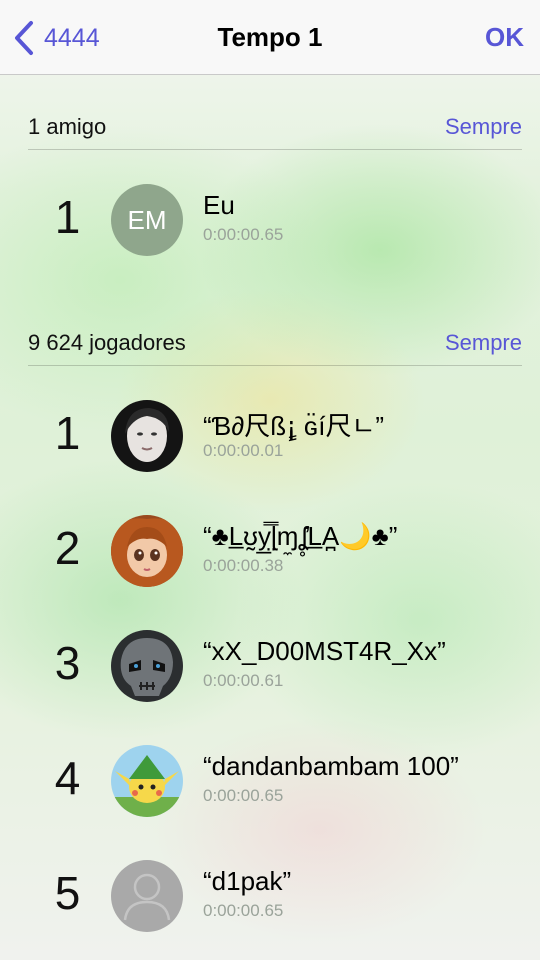 This screenshot has width=540, height=960. What do you see at coordinates (483, 127) in the screenshot?
I see `friends-time-filter-button: Sempre` at bounding box center [483, 127].